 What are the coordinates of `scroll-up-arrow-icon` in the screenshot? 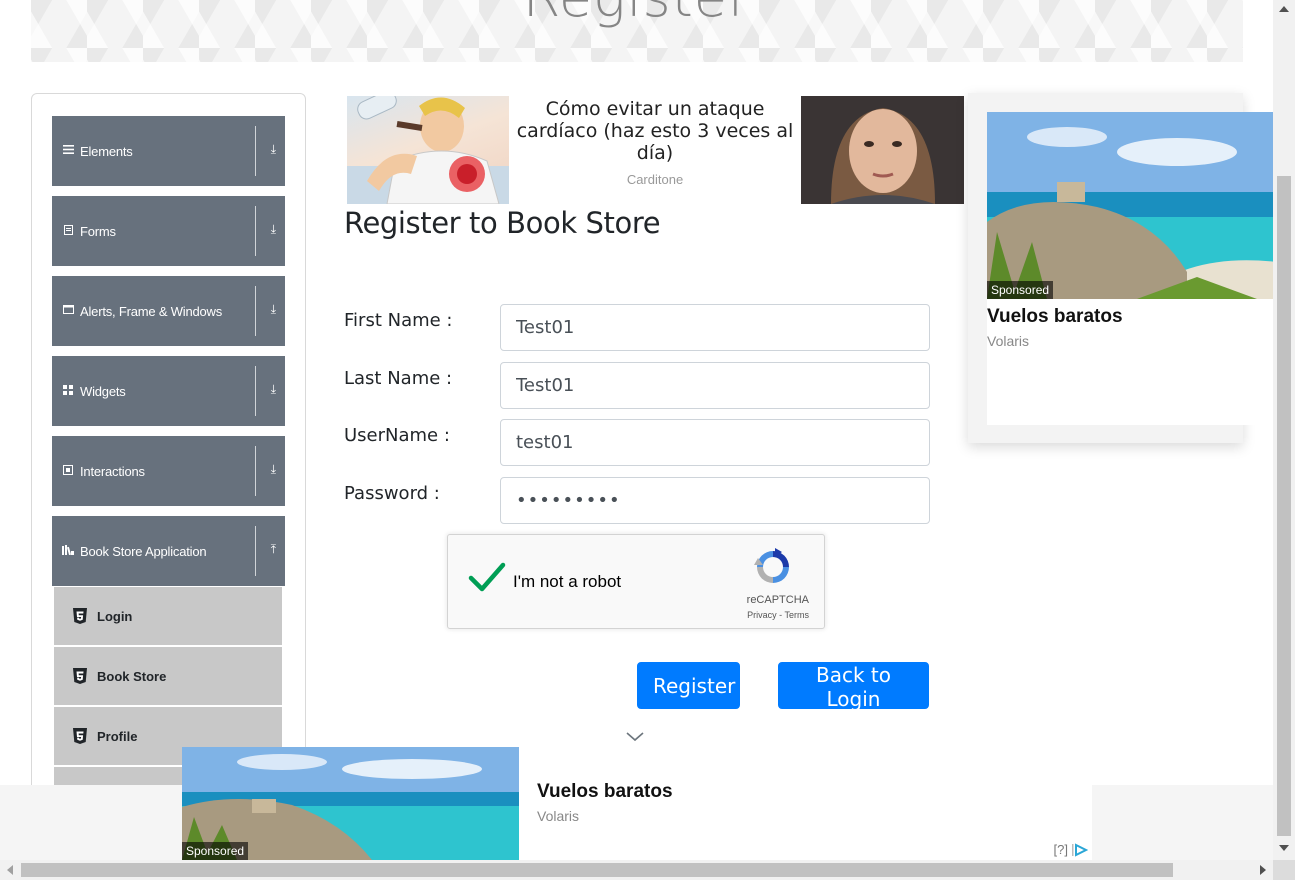 It's located at (1284, 9).